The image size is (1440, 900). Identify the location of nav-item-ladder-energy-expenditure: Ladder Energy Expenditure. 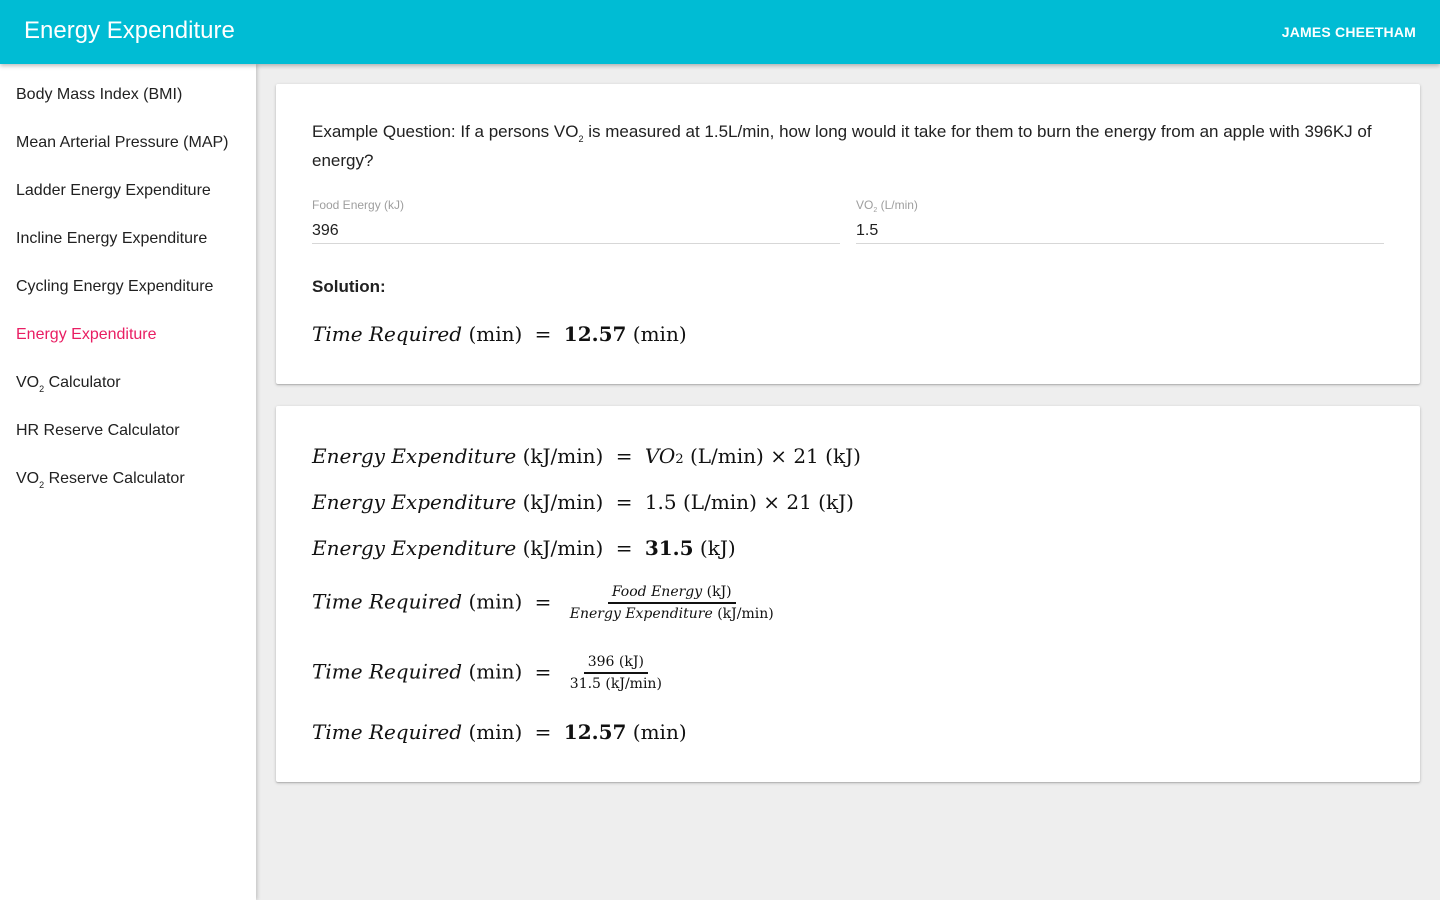
(128, 192).